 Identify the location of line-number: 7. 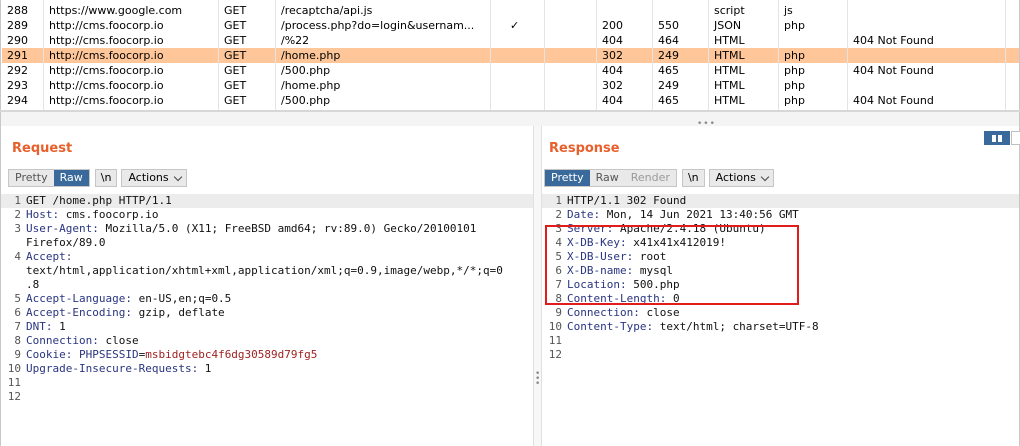
(17, 326).